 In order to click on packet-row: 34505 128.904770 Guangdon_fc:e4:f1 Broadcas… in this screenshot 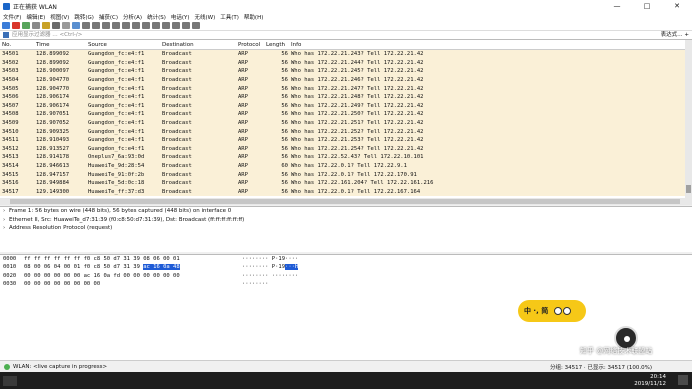, I will do `click(346, 88)`.